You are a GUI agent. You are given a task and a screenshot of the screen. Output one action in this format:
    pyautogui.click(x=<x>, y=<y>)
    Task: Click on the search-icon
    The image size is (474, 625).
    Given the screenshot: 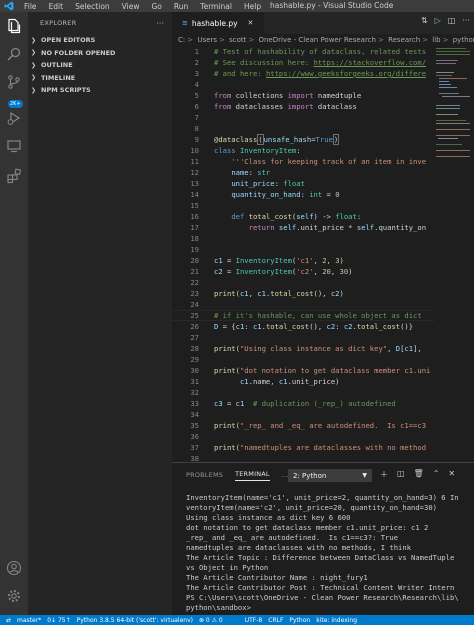 What is the action you would take?
    pyautogui.click(x=14, y=54)
    